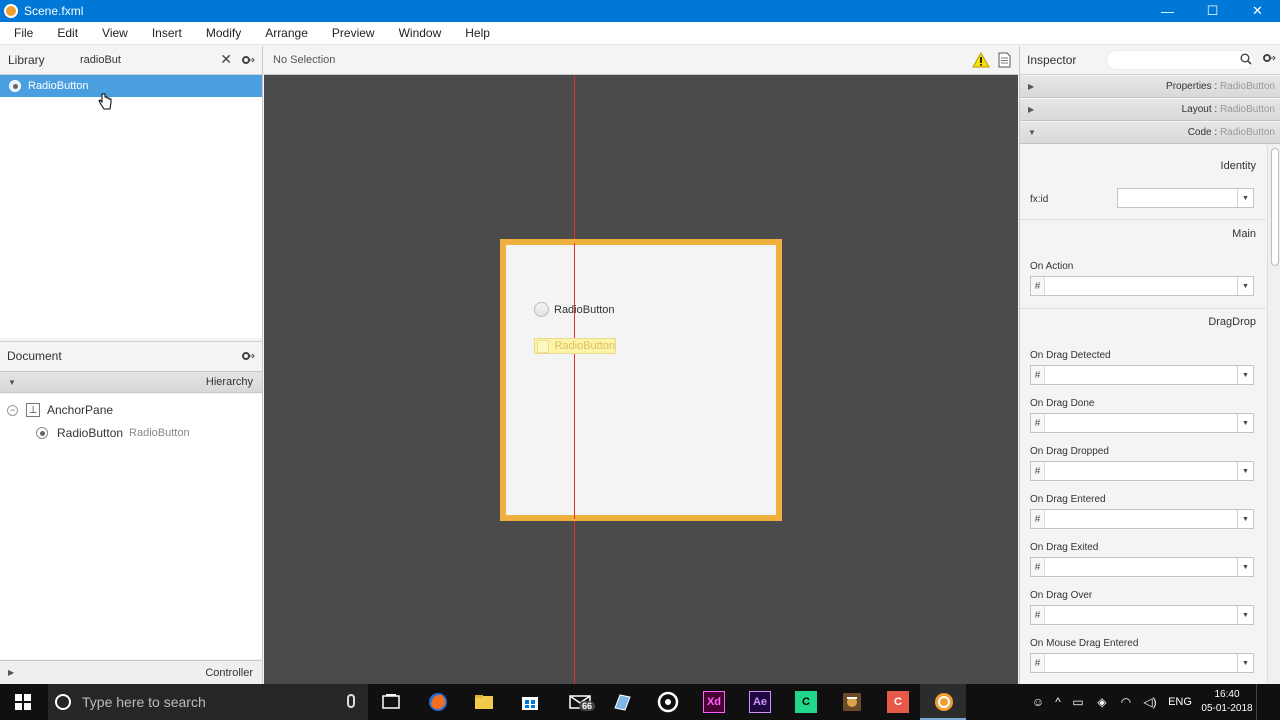 The image size is (1280, 720). Describe the element at coordinates (131, 382) in the screenshot. I see `hierarchy-section-bar: ▼ Hierarchy` at that location.